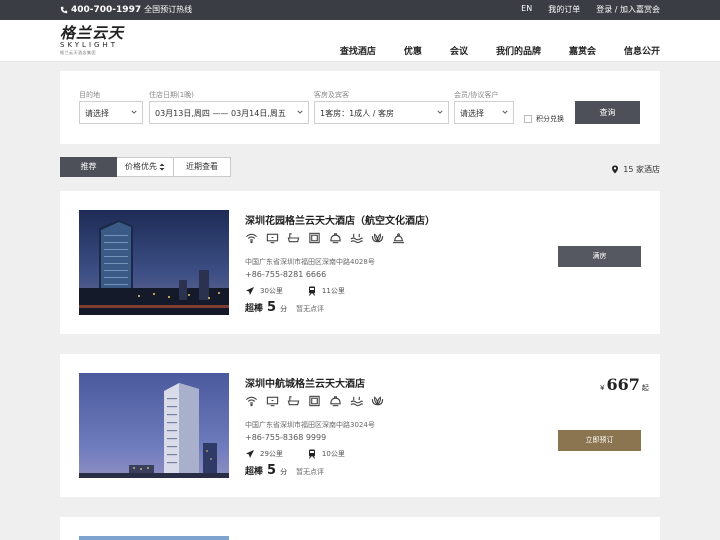 The height and width of the screenshot is (540, 720). I want to click on rooms-select: 1客房：1成人 / 客房, so click(381, 112).